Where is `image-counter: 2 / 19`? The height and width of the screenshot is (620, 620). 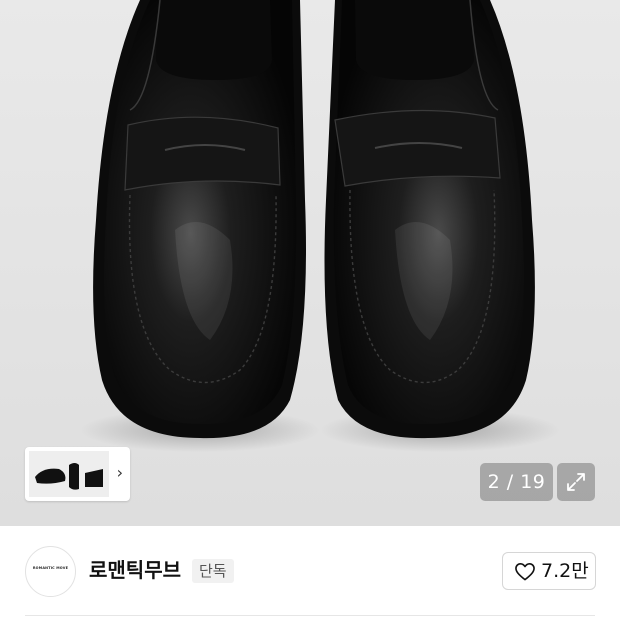
image-counter: 2 / 19 is located at coordinates (516, 482).